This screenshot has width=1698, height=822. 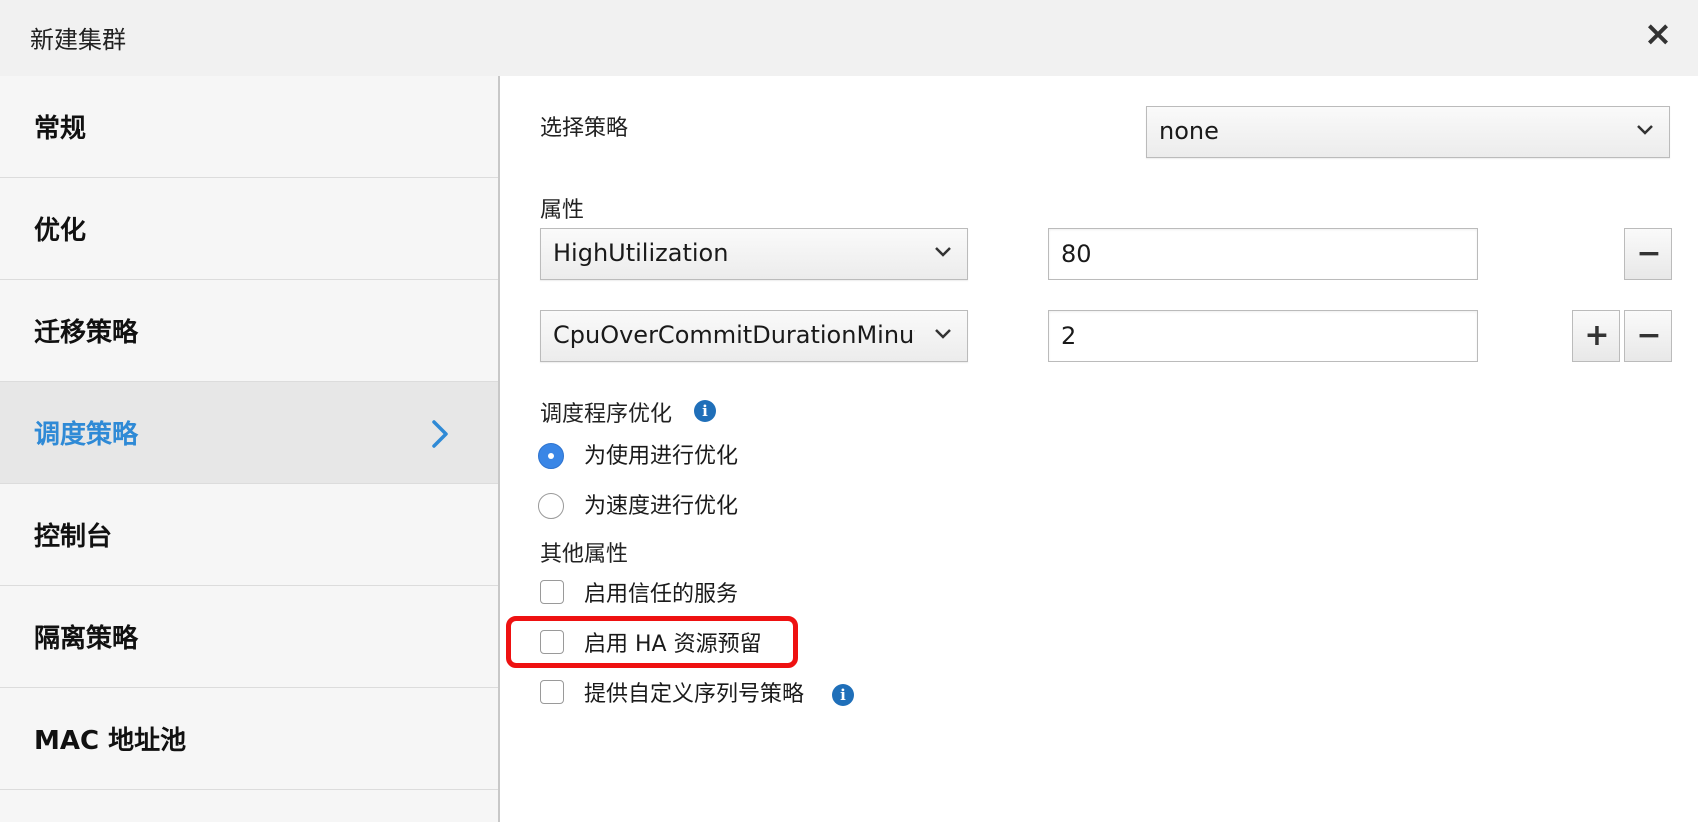 What do you see at coordinates (849, 38) in the screenshot?
I see `dialog-header: 新建集群 ×` at bounding box center [849, 38].